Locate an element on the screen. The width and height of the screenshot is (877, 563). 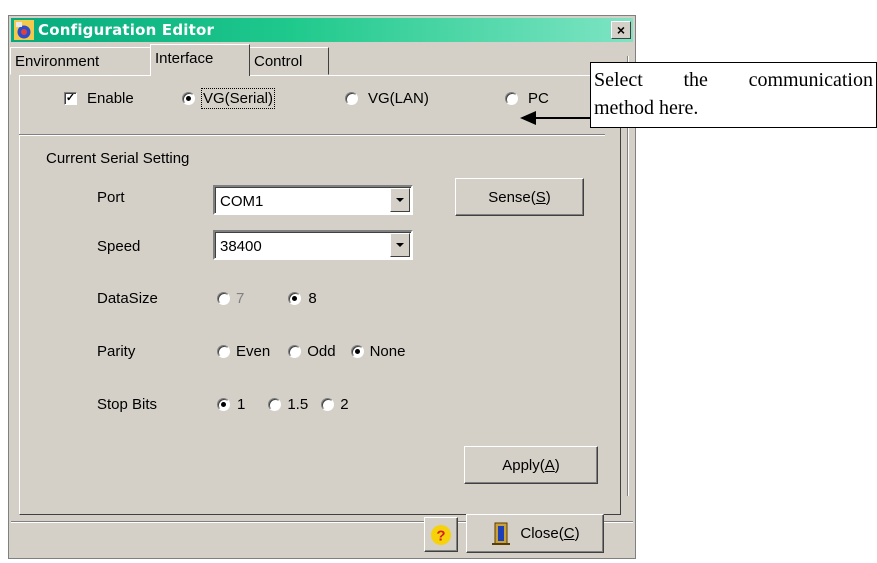
enable-label: Enable is located at coordinates (110, 98).